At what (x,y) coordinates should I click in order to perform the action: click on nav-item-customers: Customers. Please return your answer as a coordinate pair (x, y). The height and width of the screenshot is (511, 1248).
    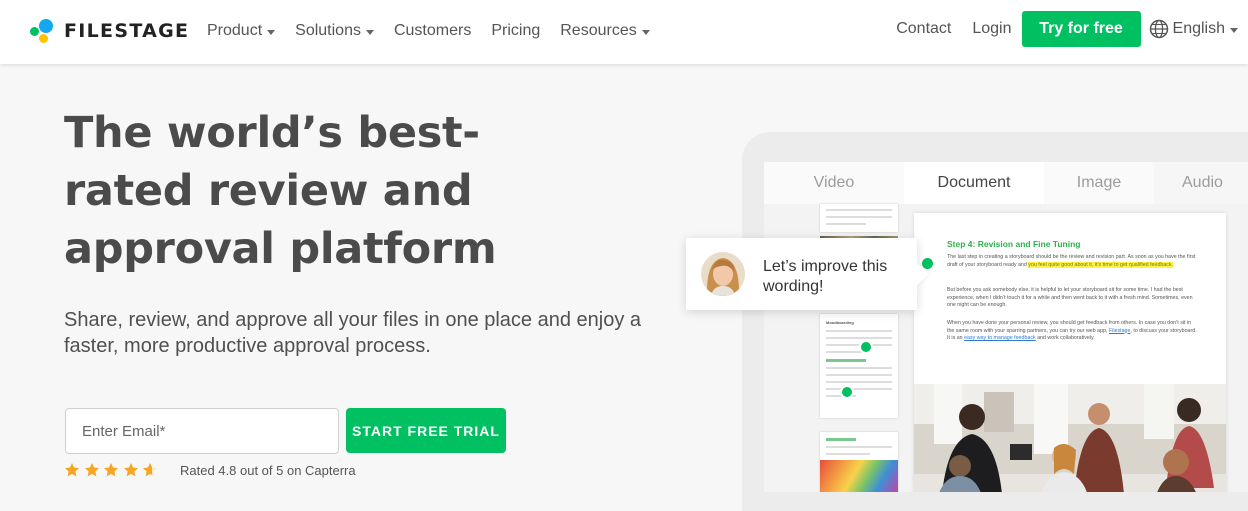
    Looking at the image, I should click on (432, 31).